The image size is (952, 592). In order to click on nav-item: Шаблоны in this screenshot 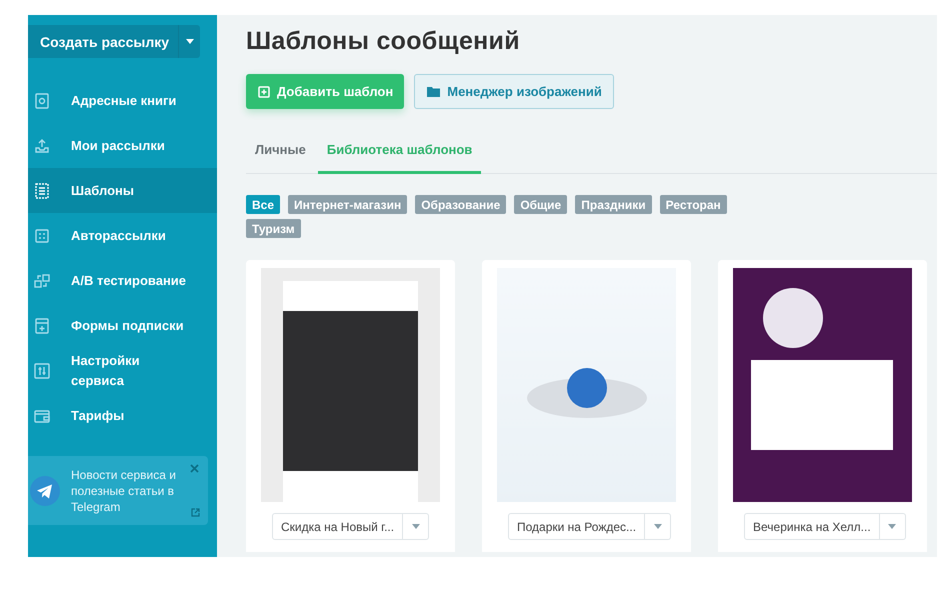, I will do `click(122, 190)`.